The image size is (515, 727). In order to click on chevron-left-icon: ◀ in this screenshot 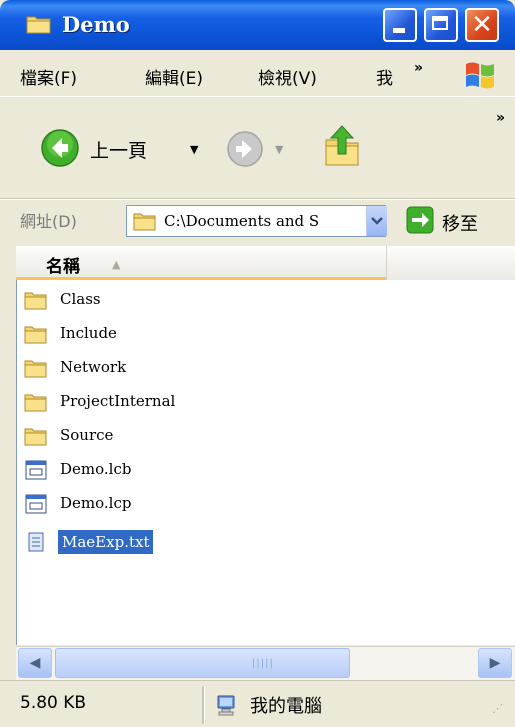, I will do `click(35, 663)`.